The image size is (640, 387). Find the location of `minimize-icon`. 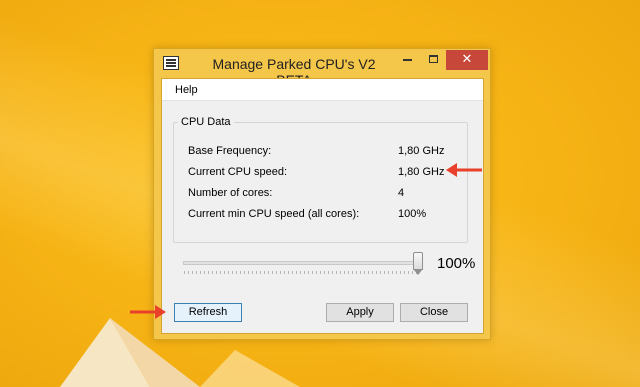

minimize-icon is located at coordinates (407, 60).